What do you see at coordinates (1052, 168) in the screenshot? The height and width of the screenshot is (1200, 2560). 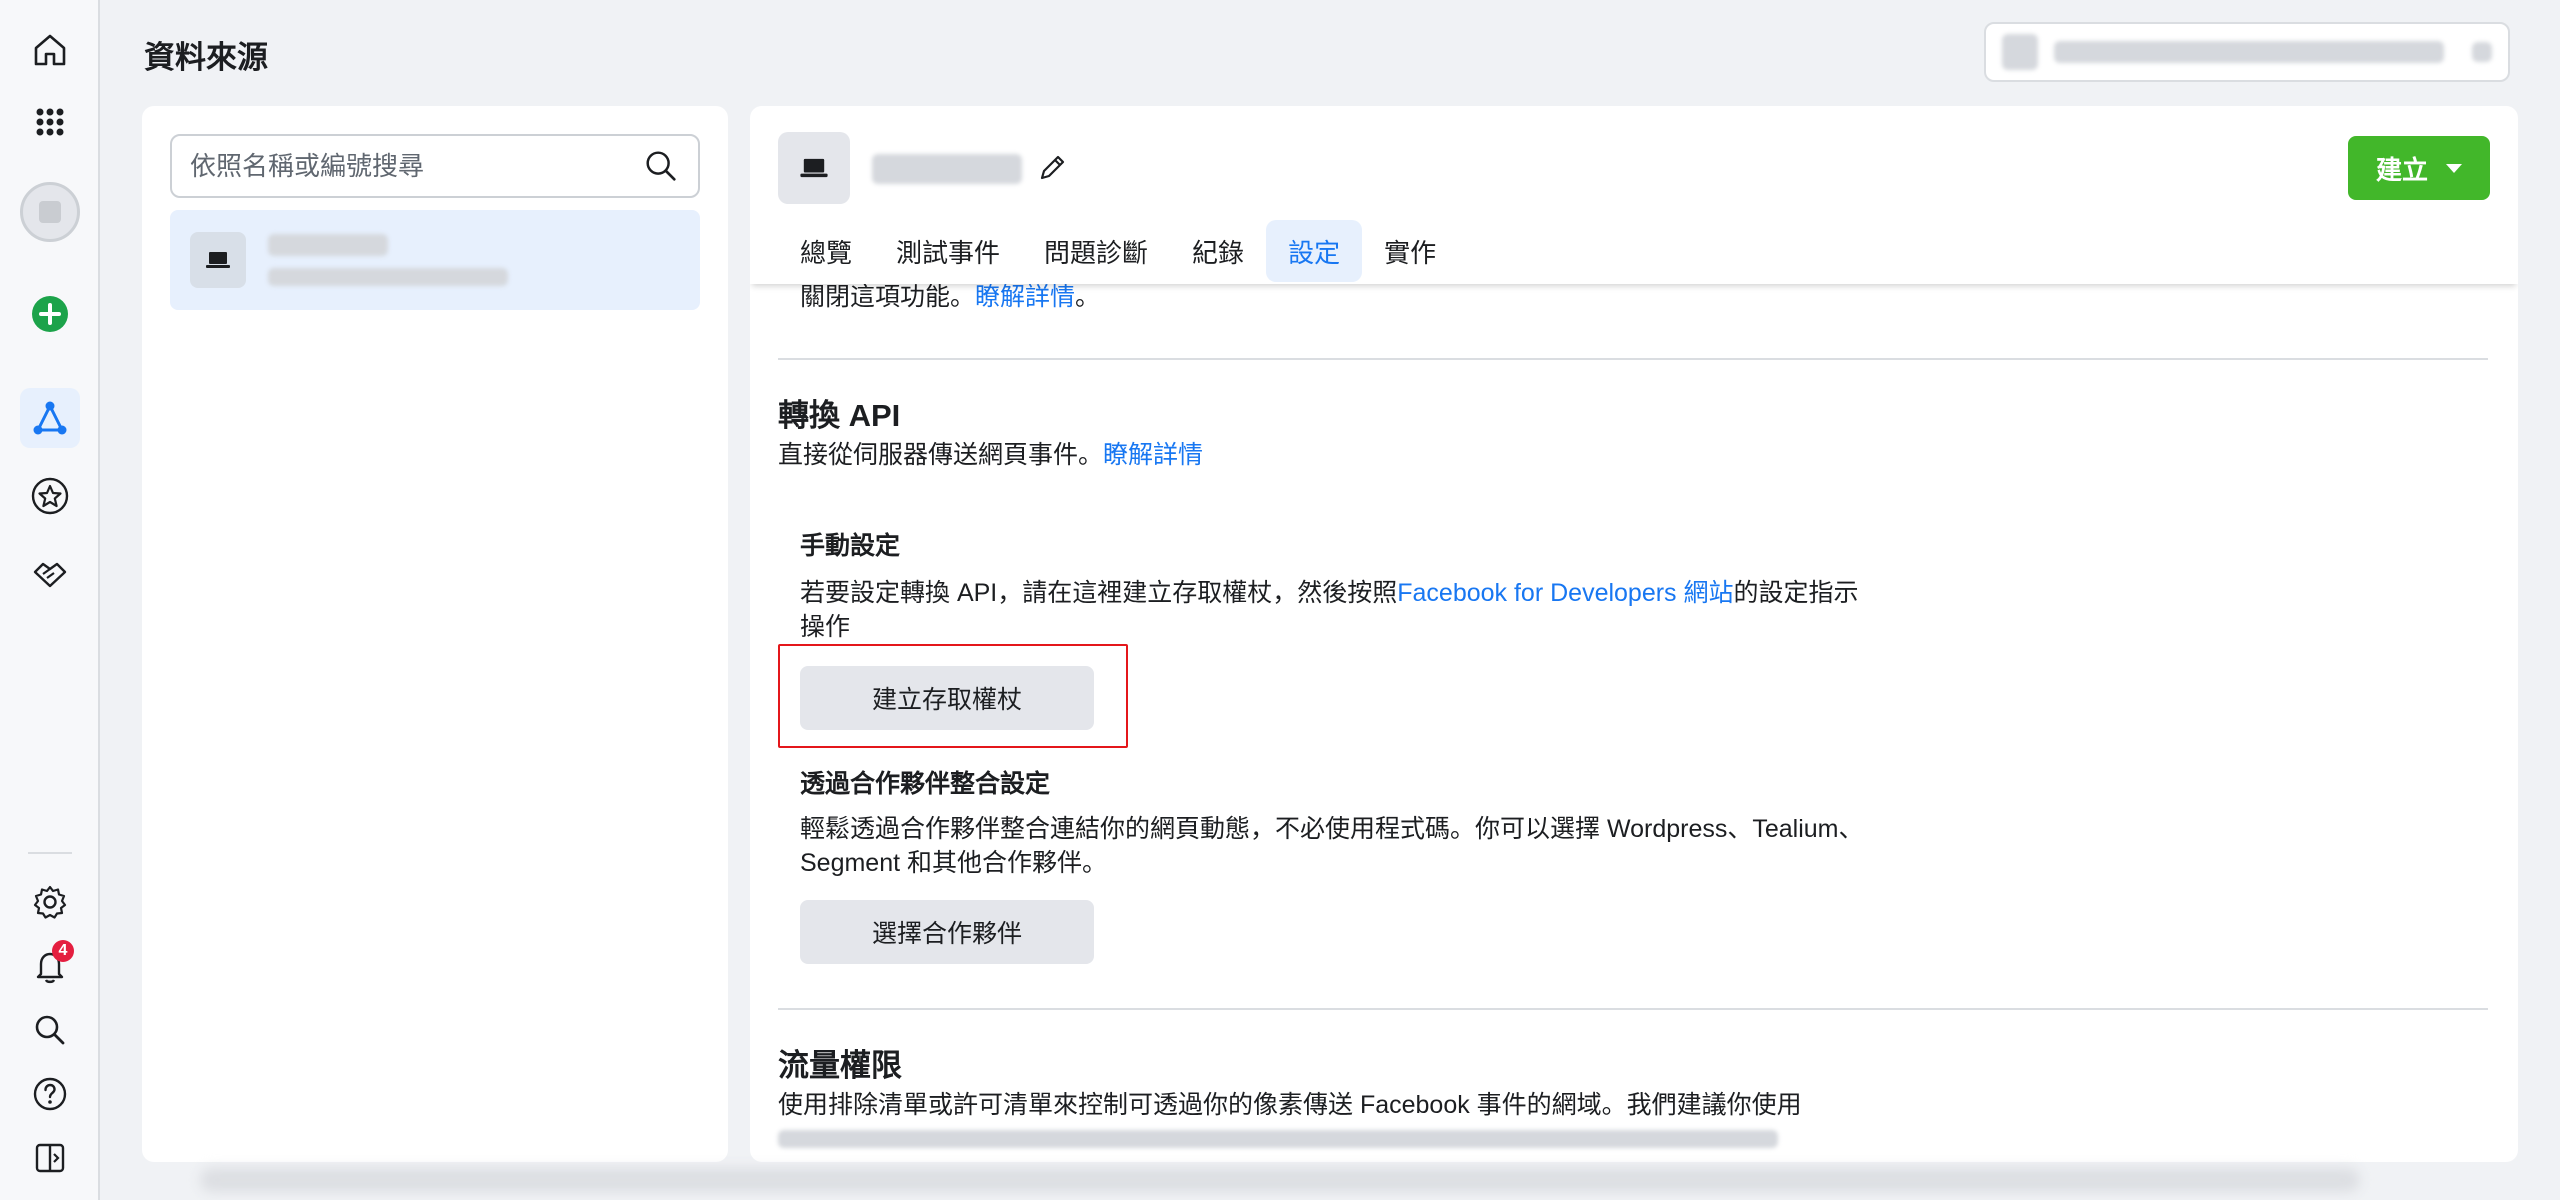 I see `pencil-icon` at bounding box center [1052, 168].